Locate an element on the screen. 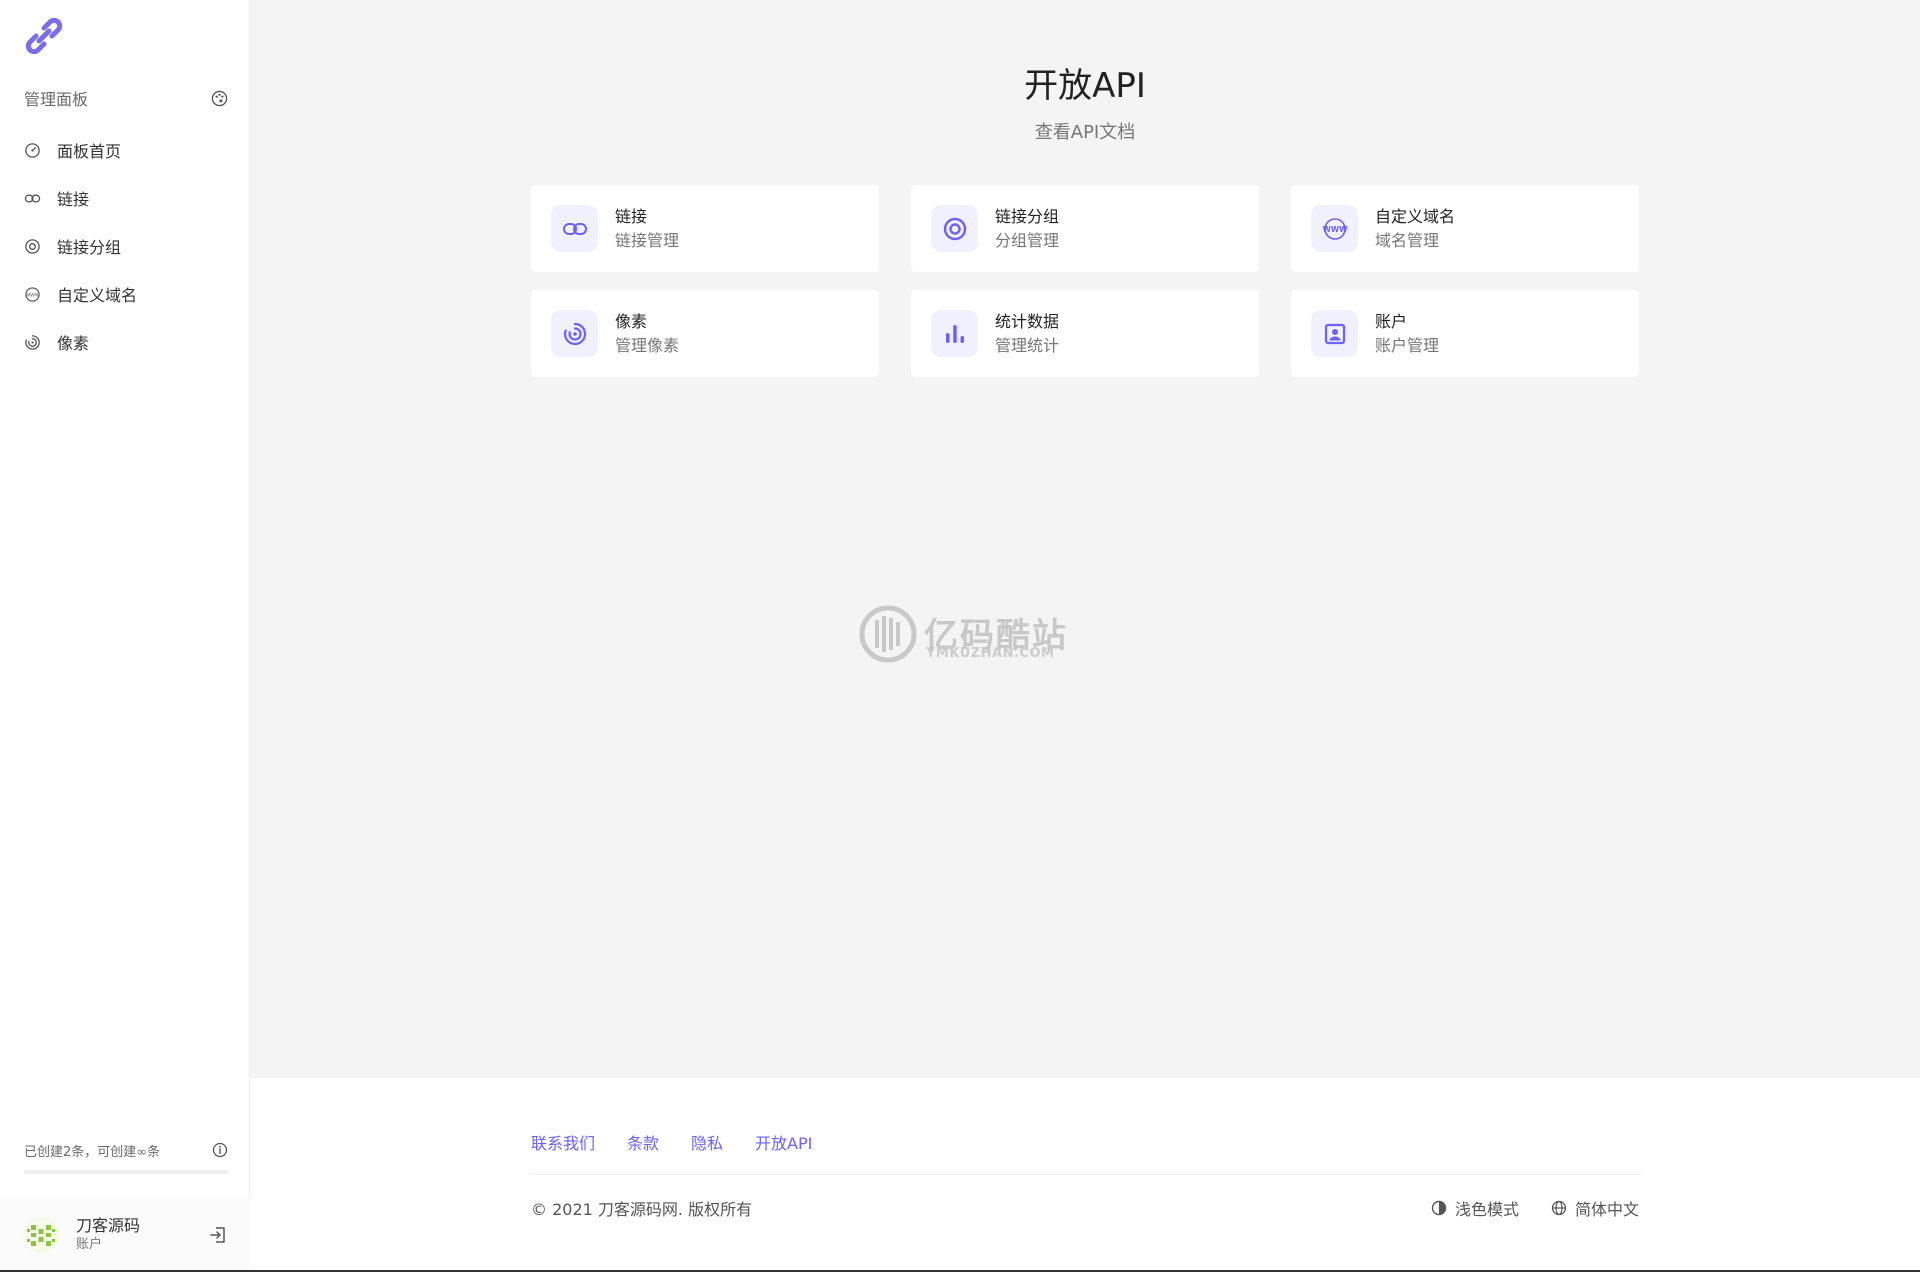 The width and height of the screenshot is (1920, 1272). card-title: 统计数据 is located at coordinates (1027, 321).